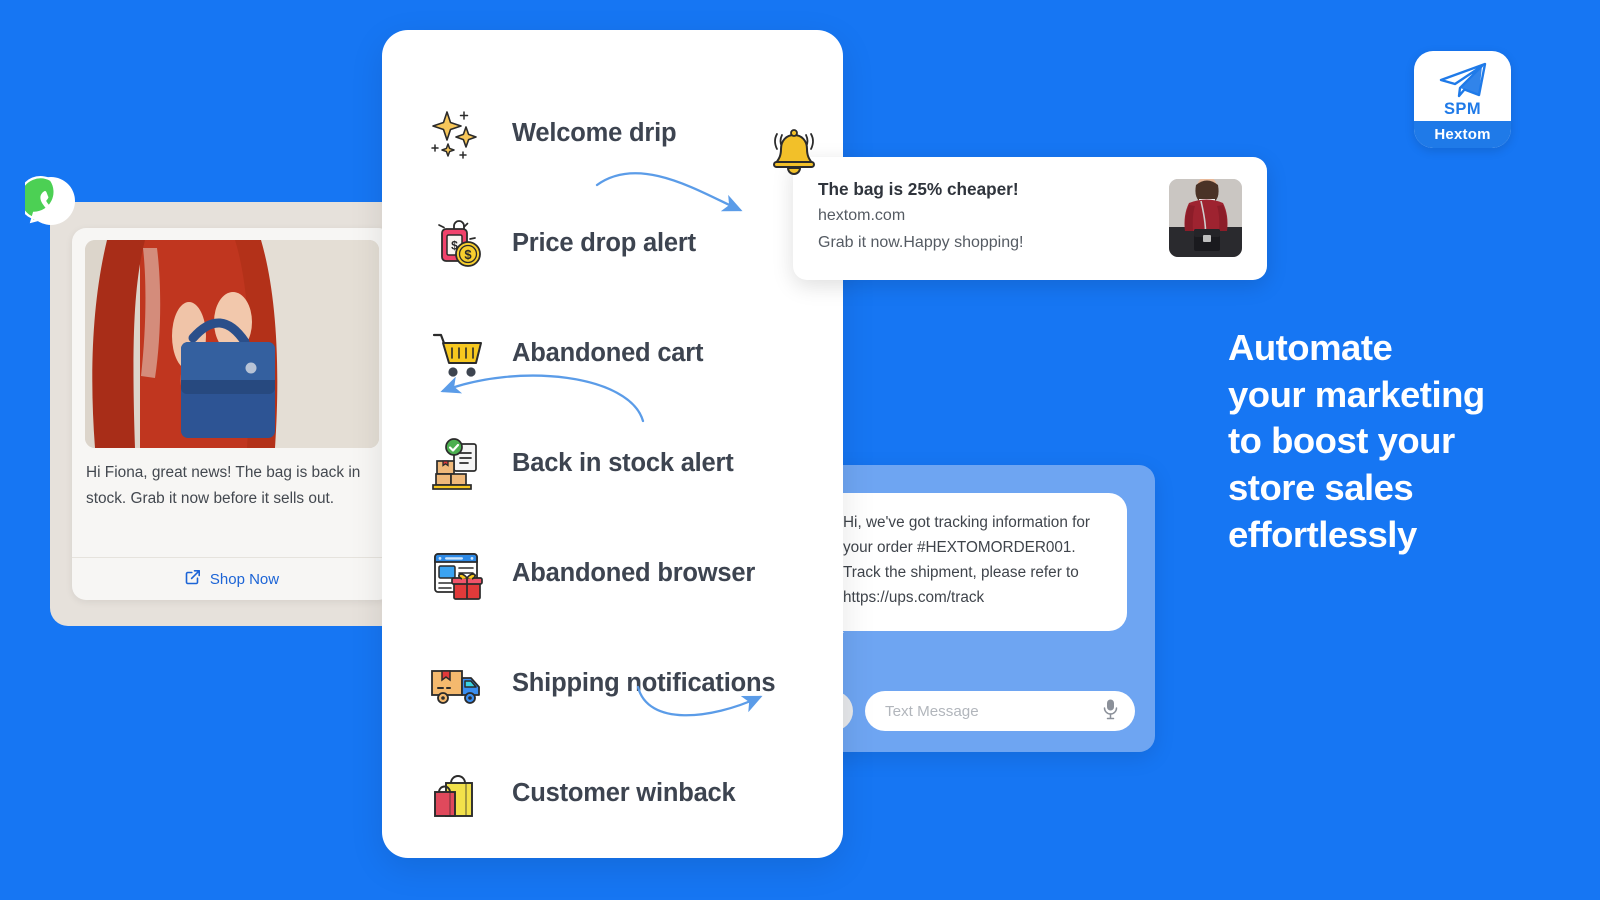  I want to click on feature-row-shipping-notifications: Shipping notifications, so click(632, 683).